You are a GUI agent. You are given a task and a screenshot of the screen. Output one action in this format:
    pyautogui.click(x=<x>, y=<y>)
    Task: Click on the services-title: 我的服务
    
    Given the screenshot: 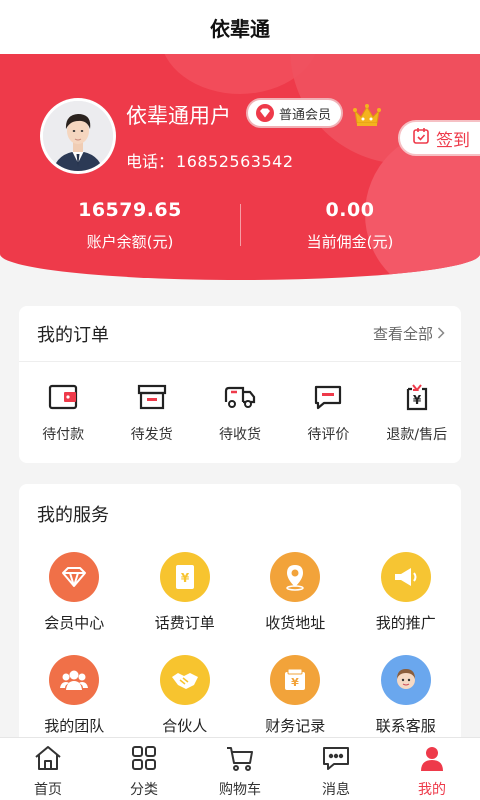 What is the action you would take?
    pyautogui.click(x=73, y=515)
    